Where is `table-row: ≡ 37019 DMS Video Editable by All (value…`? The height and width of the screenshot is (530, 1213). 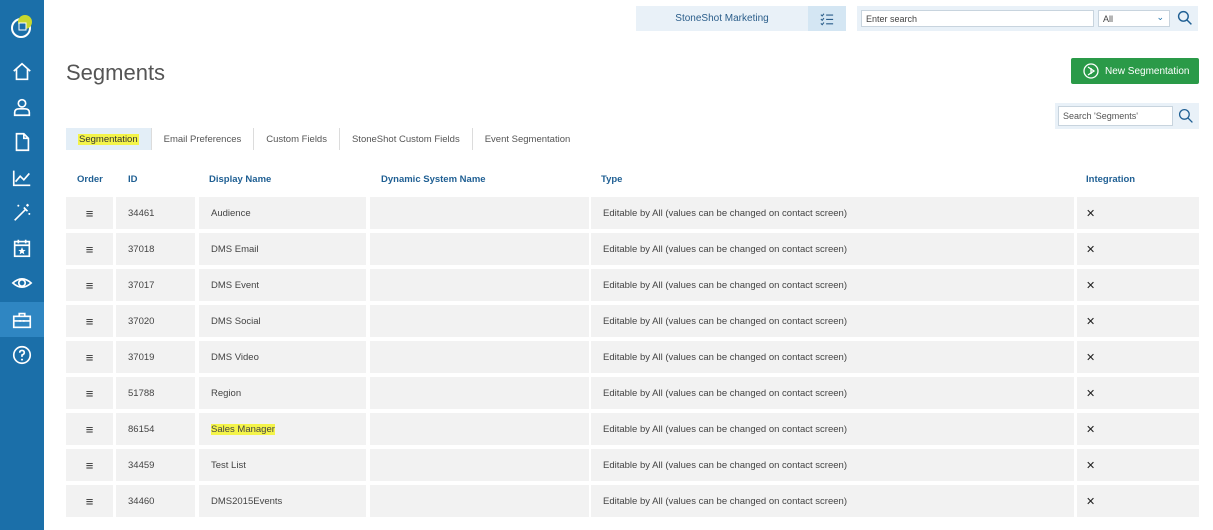
table-row: ≡ 37019 DMS Video Editable by All (value… is located at coordinates (632, 357).